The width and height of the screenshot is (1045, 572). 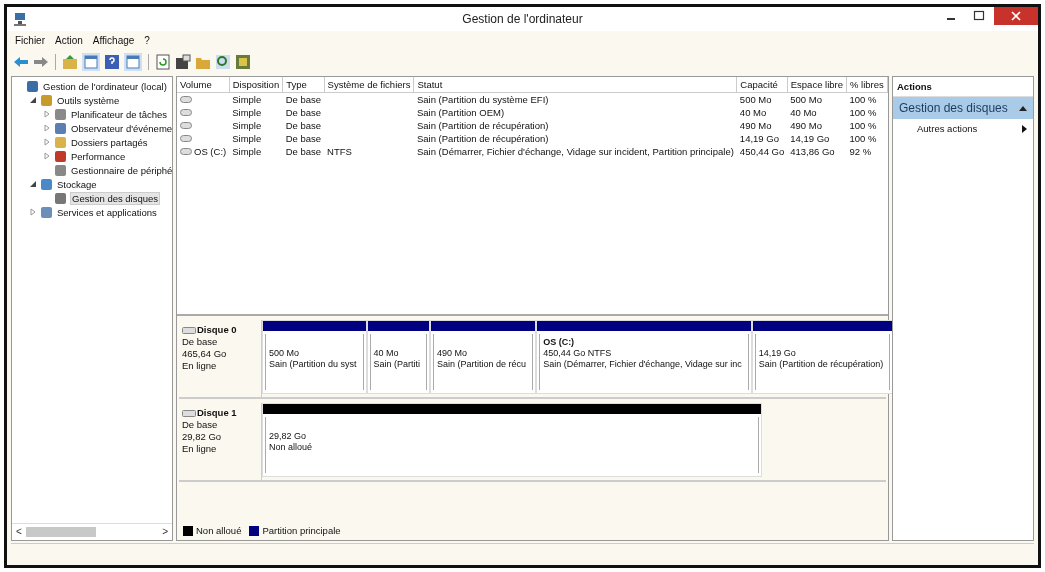 What do you see at coordinates (217, 330) in the screenshot?
I see `disk-name: Disque 0` at bounding box center [217, 330].